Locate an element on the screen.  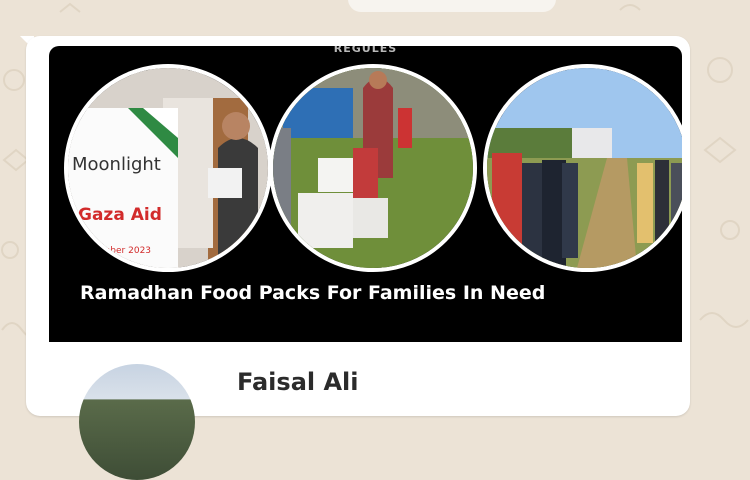
date-pill is located at coordinates (452, 6).